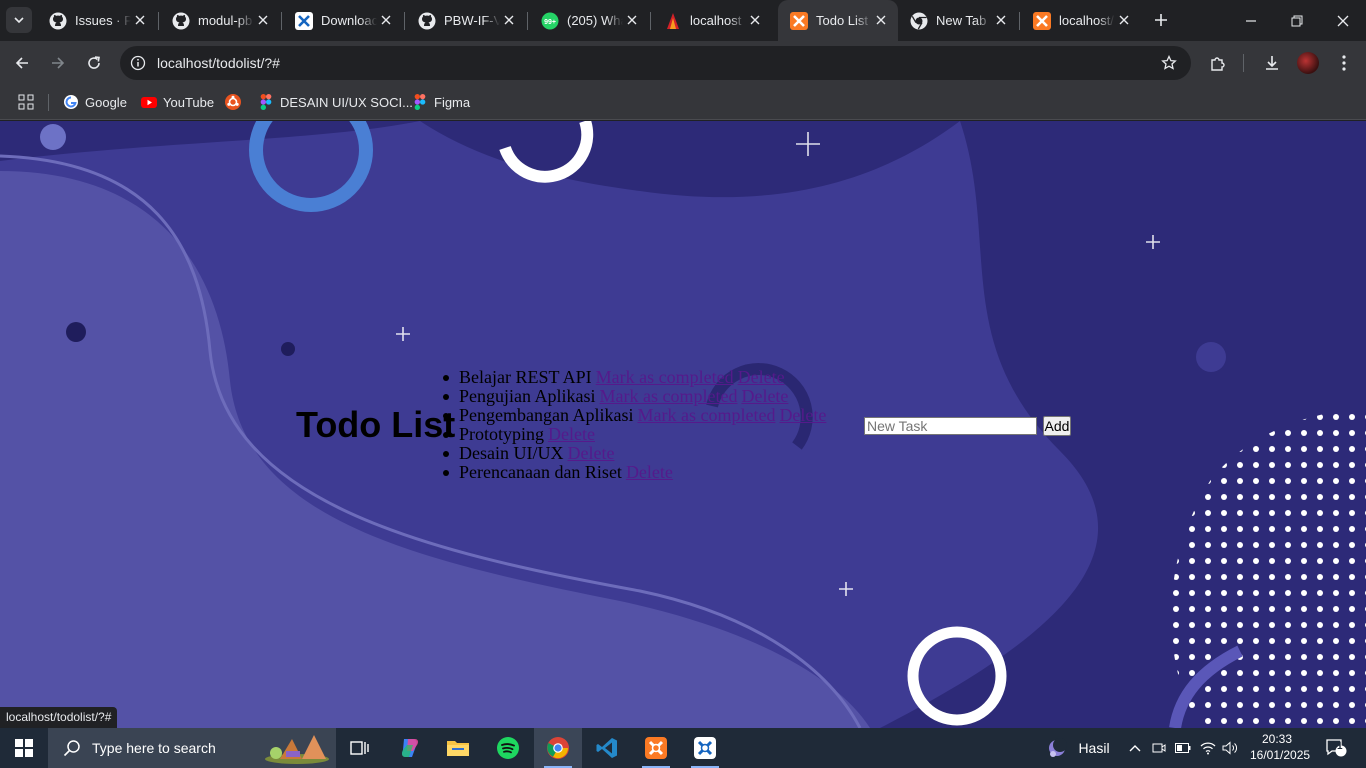 Image resolution: width=1366 pixels, height=768 pixels. What do you see at coordinates (233, 102) in the screenshot?
I see `ubuntu-icon` at bounding box center [233, 102].